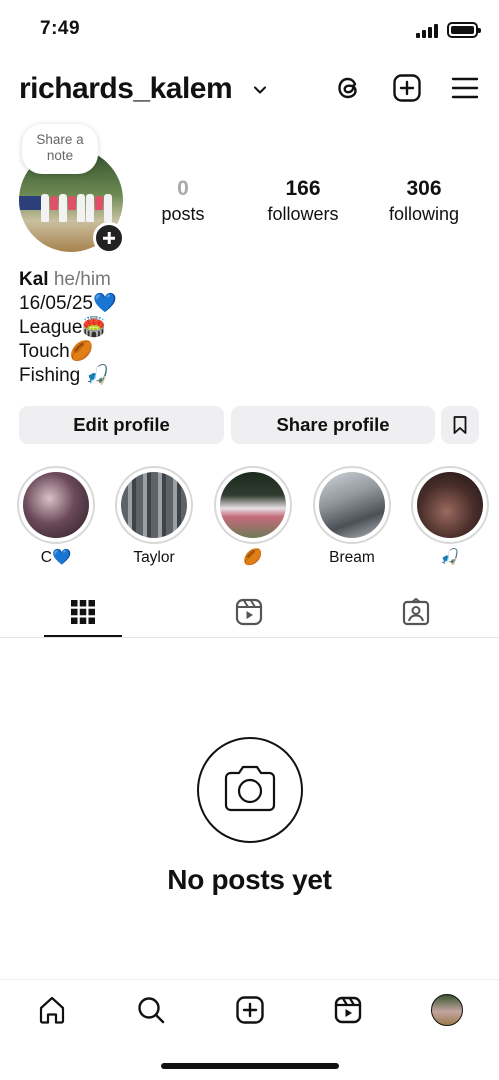 The height and width of the screenshot is (1080, 499). I want to click on stat-label: following, so click(424, 214).